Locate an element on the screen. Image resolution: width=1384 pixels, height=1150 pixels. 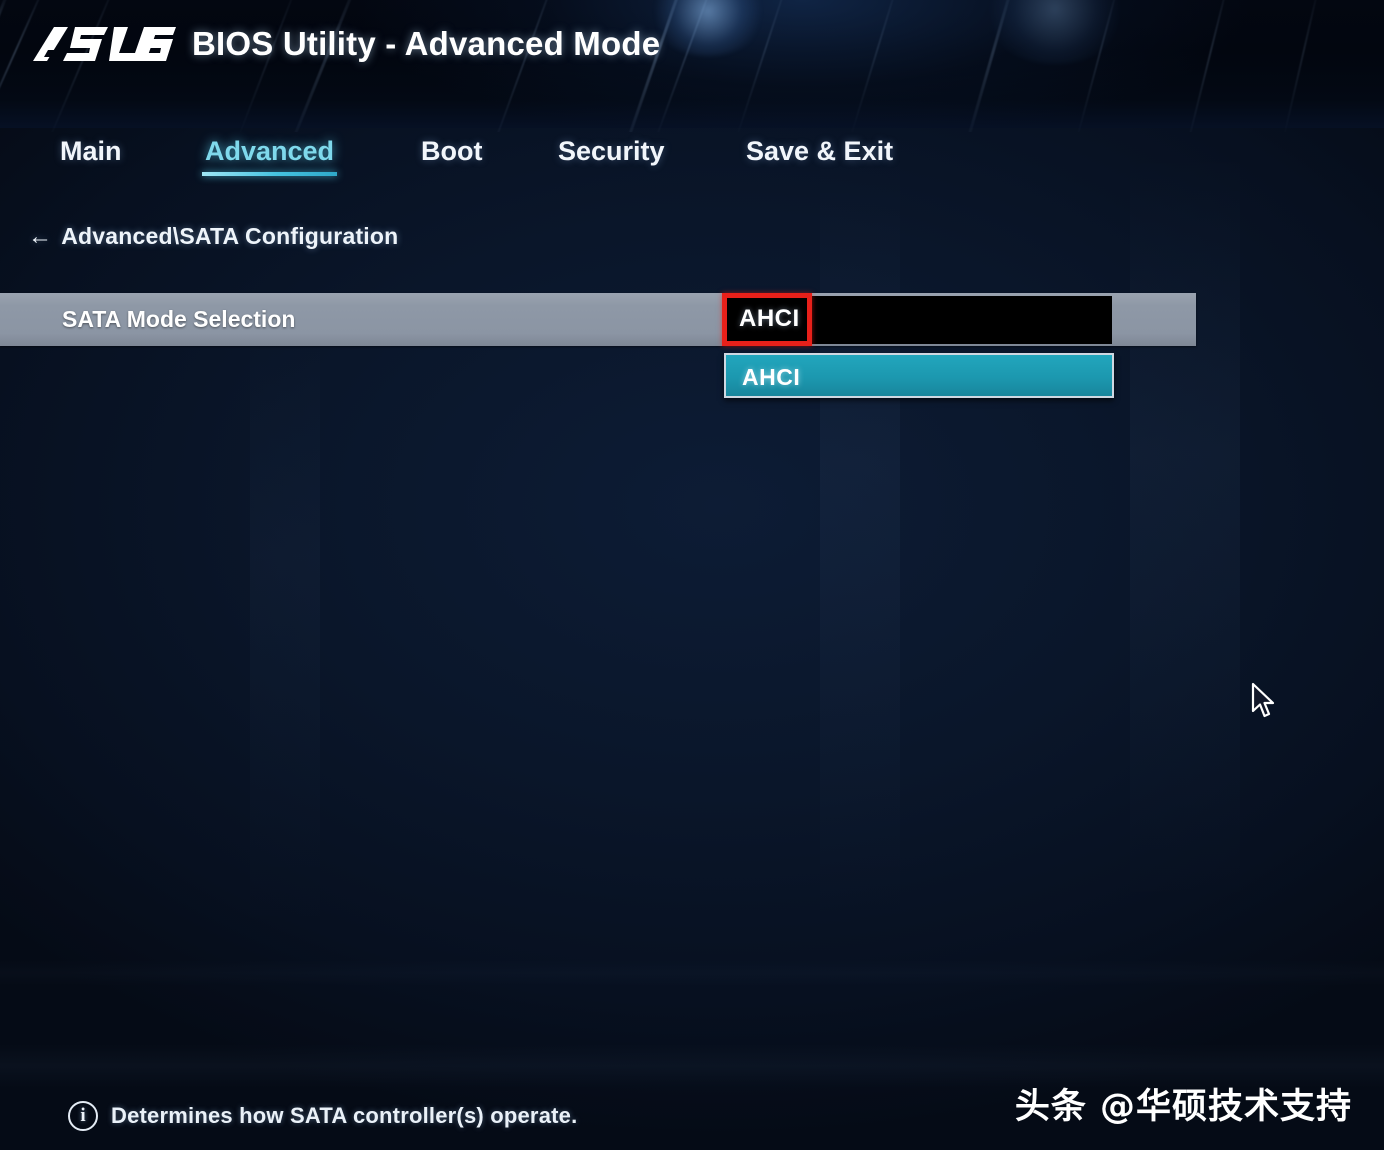
info-icon: i is located at coordinates (83, 1116).